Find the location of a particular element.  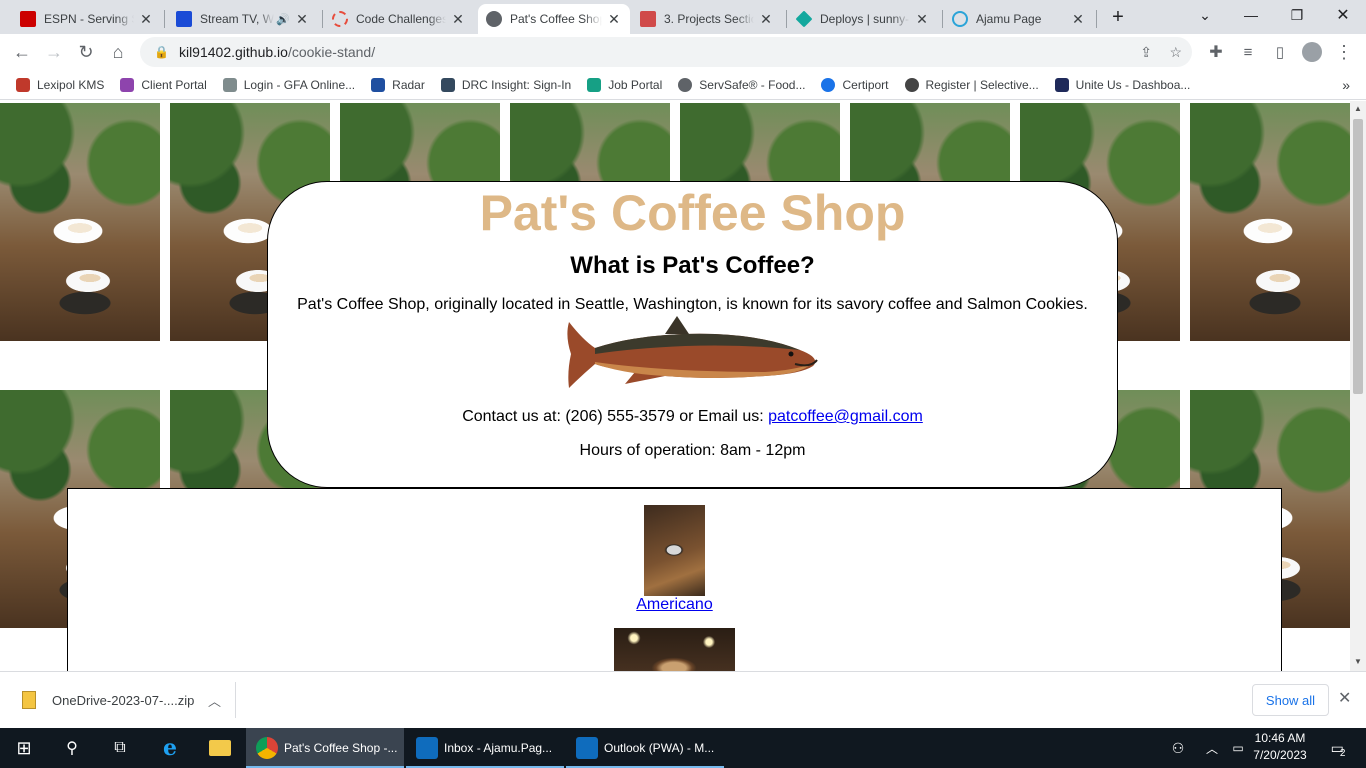

bookmark-radar: Radar is located at coordinates (398, 84).